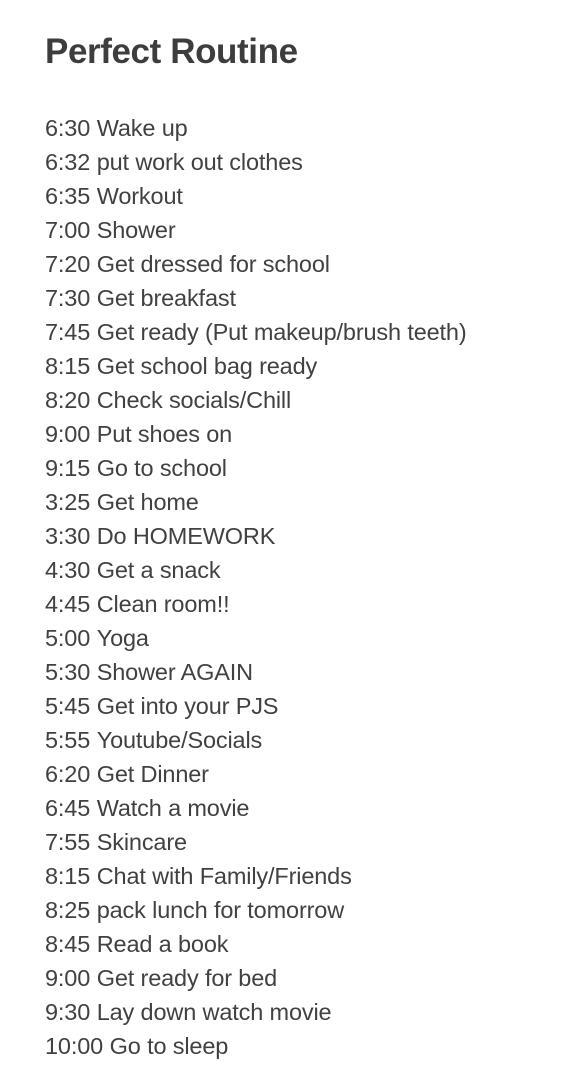  Describe the element at coordinates (152, 774) in the screenshot. I see `routine-item-activity: Get Dinner` at that location.